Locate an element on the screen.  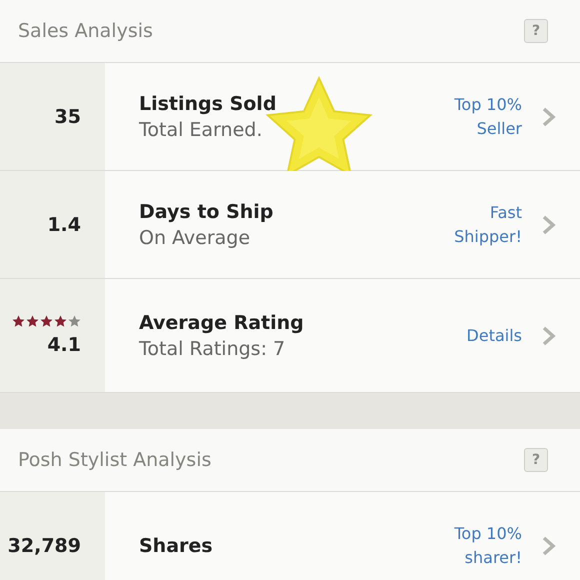
stat-title: Listings Sold is located at coordinates (208, 103).